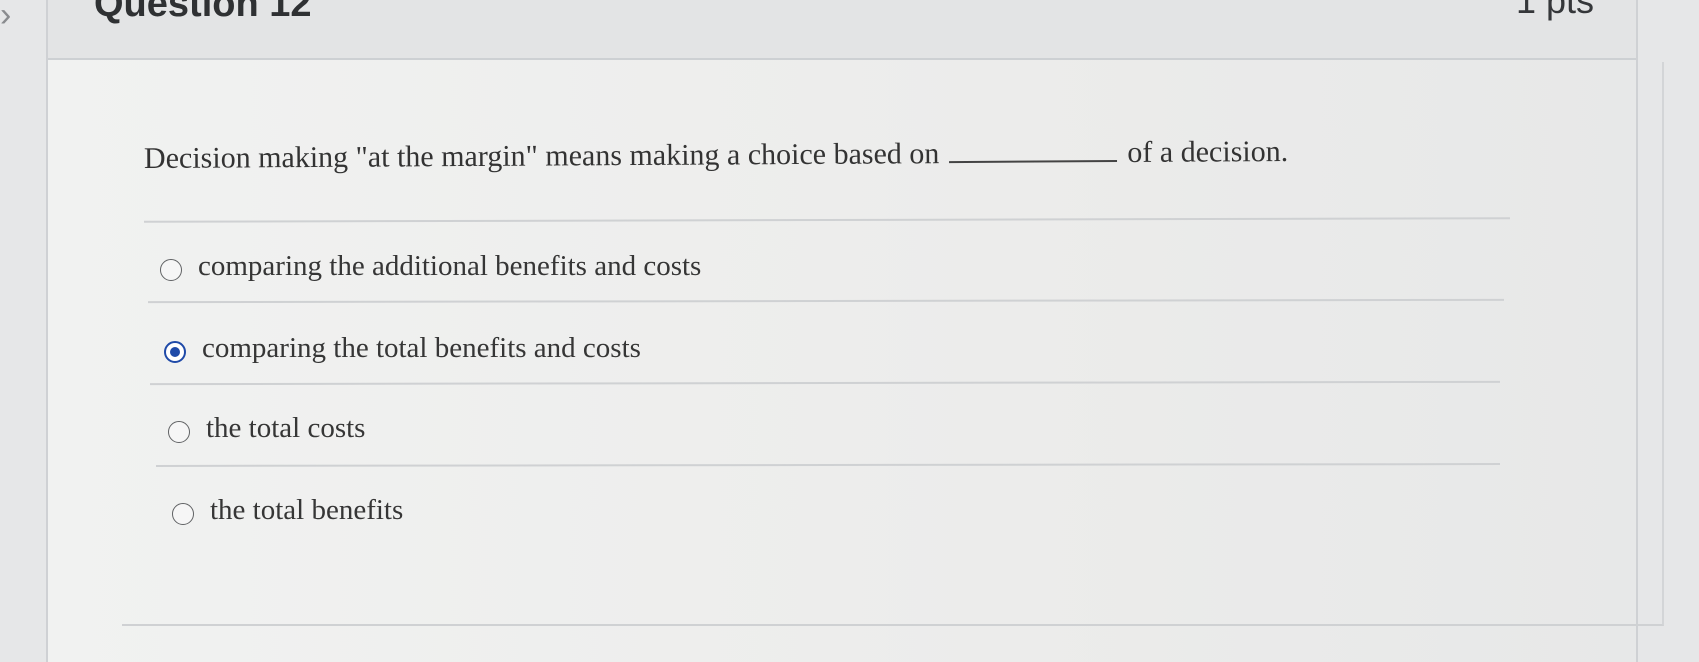  I want to click on question-title: Question 12, so click(203, 12).